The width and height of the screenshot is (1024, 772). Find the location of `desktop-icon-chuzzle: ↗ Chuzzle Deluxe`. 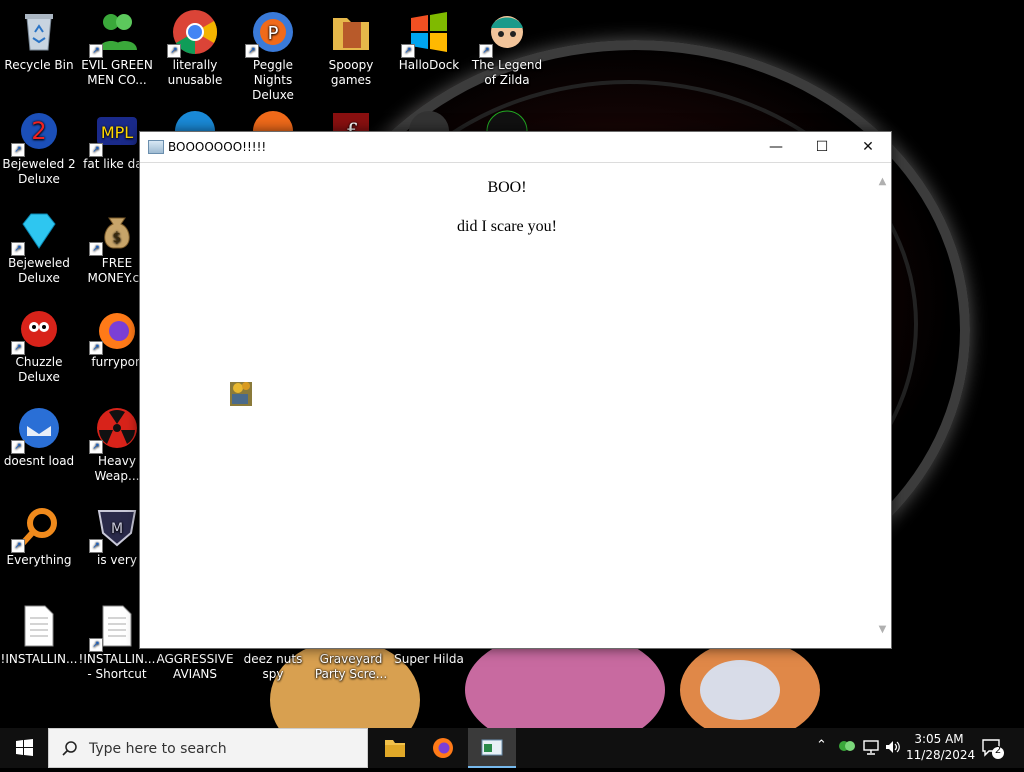

desktop-icon-chuzzle: ↗ Chuzzle Deluxe is located at coordinates (39, 345).